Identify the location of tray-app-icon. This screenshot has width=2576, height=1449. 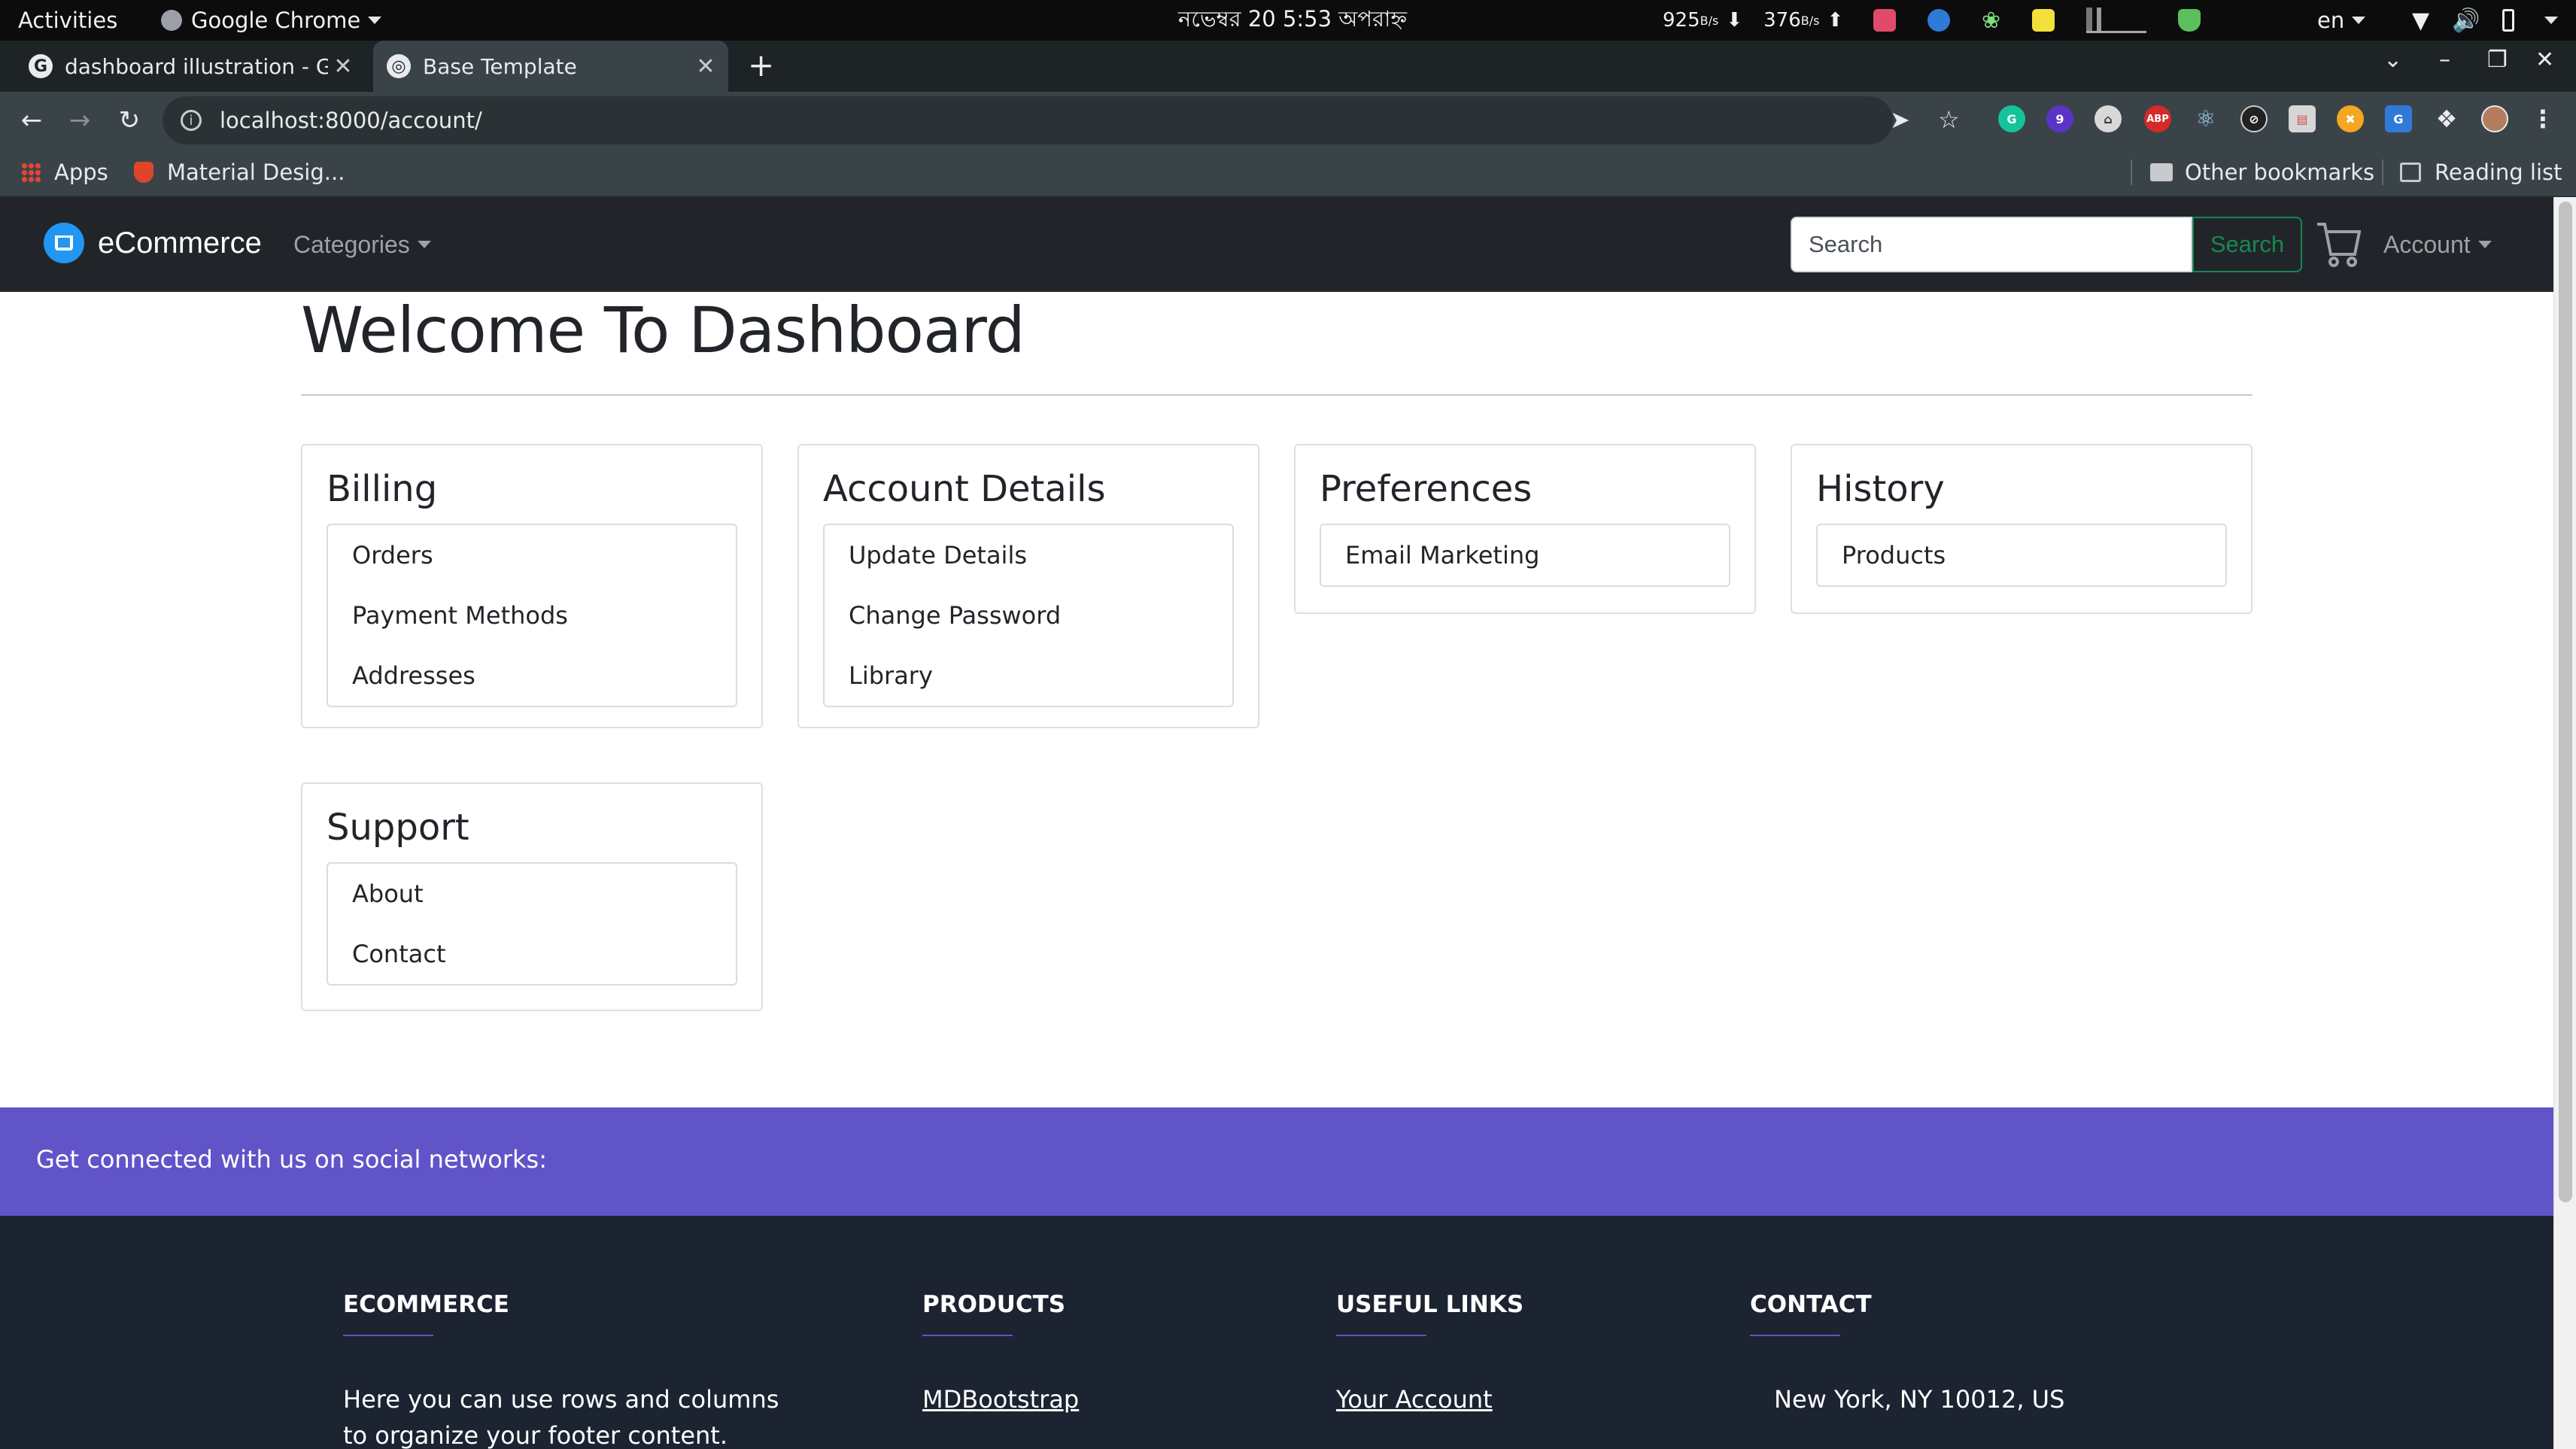
(1884, 21).